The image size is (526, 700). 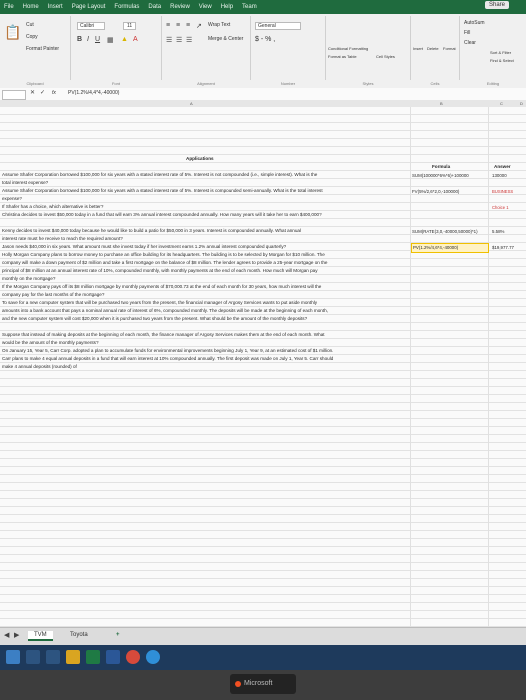 What do you see at coordinates (249, 7) in the screenshot?
I see `tab-team: Team` at bounding box center [249, 7].